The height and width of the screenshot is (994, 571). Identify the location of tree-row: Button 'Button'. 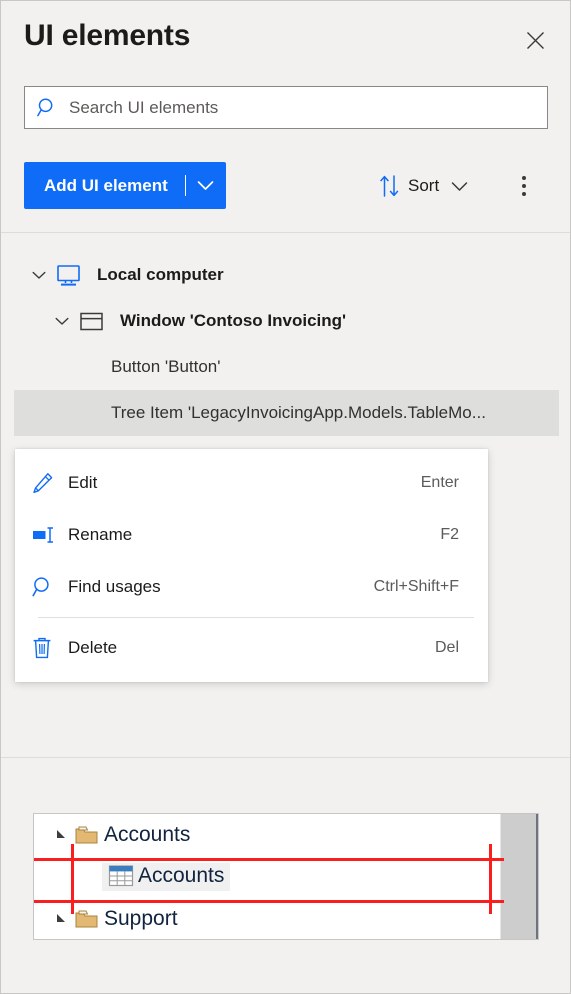
(285, 367).